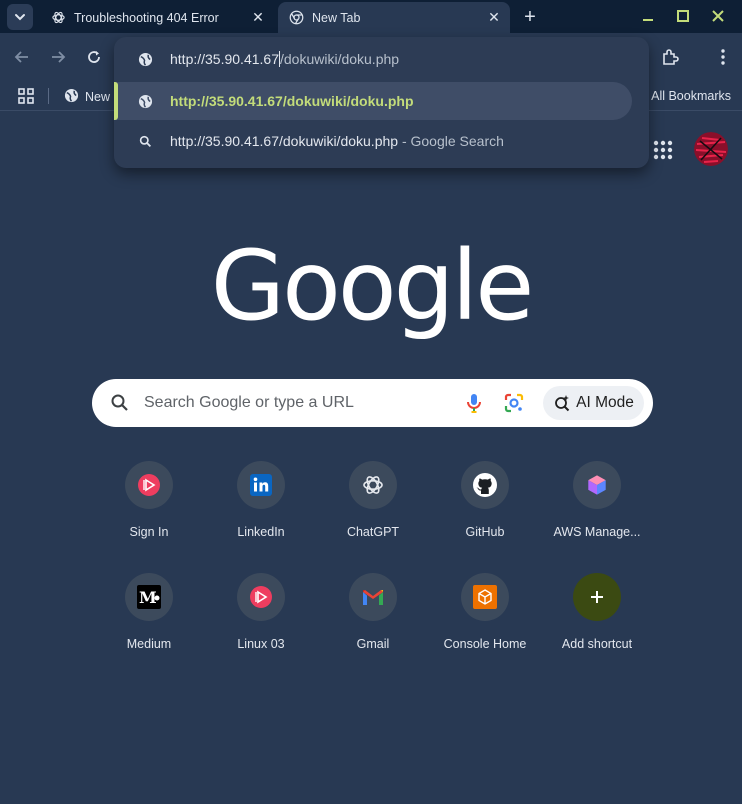  I want to click on tab-troubleshooting: Troubleshooting 404 Error ✕, so click(157, 17).